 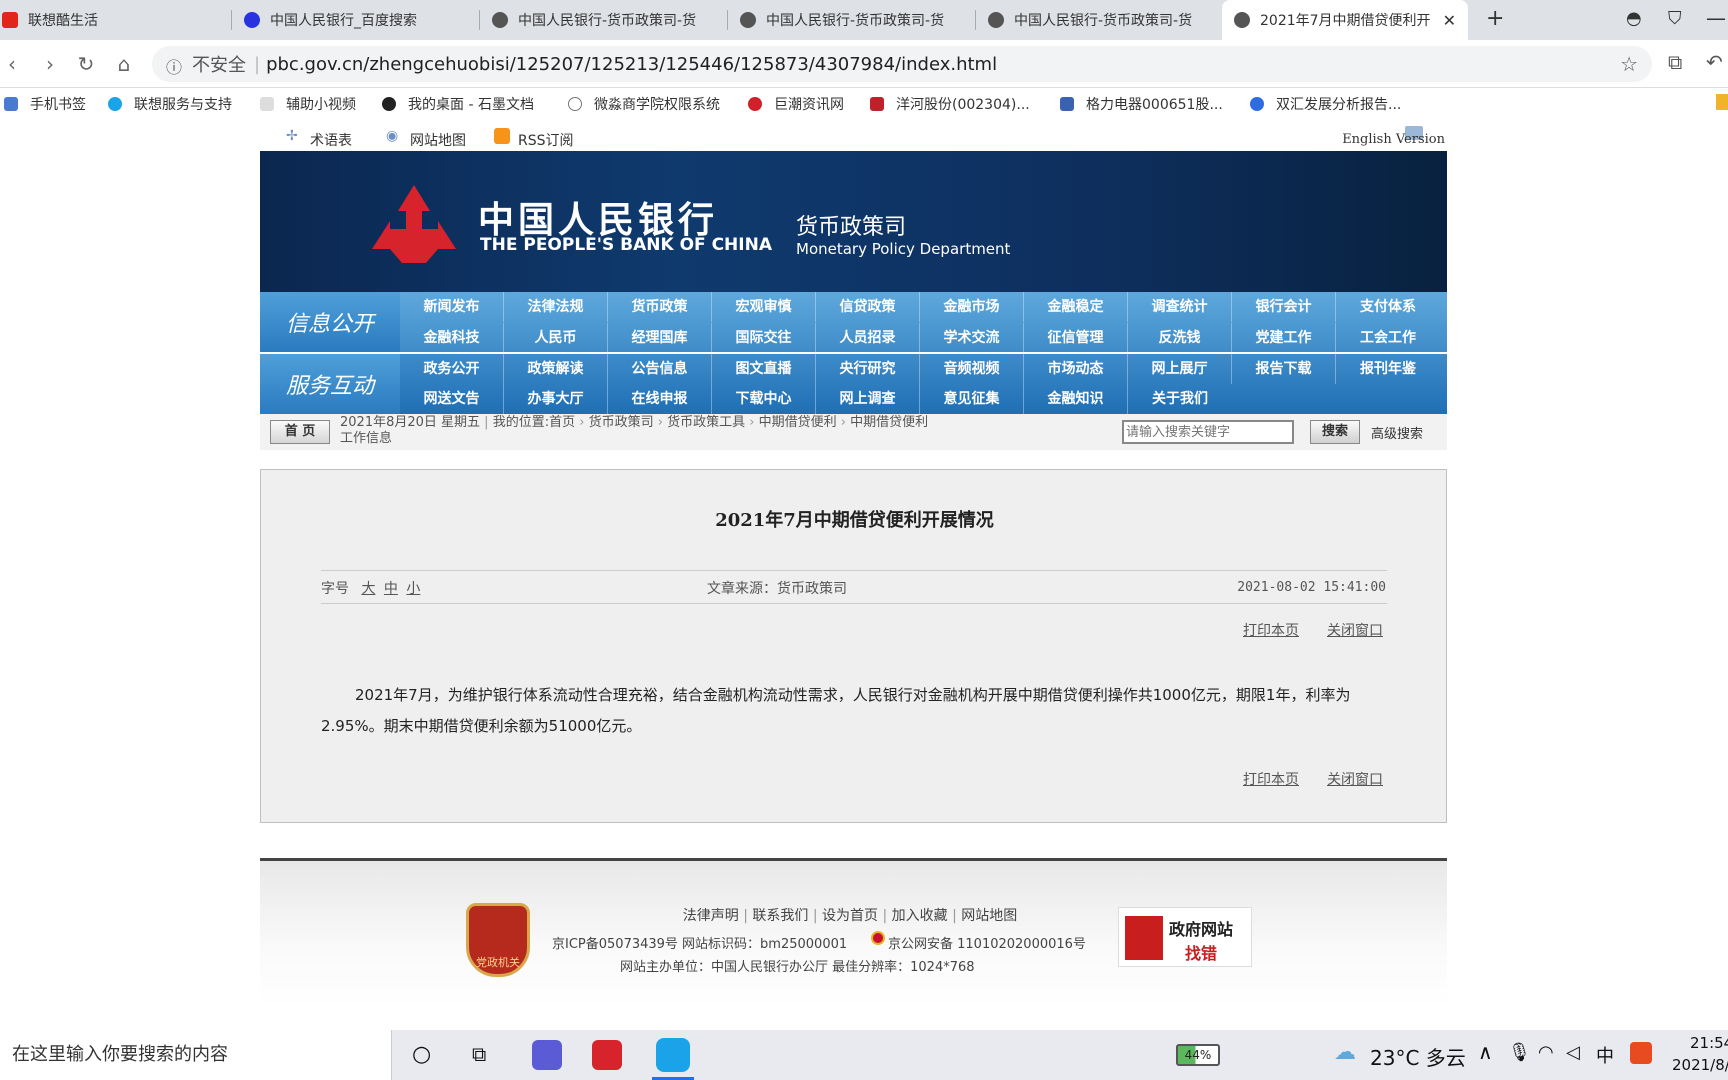 What do you see at coordinates (534, 422) in the screenshot?
I see `crumb-home-link: 我的位置:首页` at bounding box center [534, 422].